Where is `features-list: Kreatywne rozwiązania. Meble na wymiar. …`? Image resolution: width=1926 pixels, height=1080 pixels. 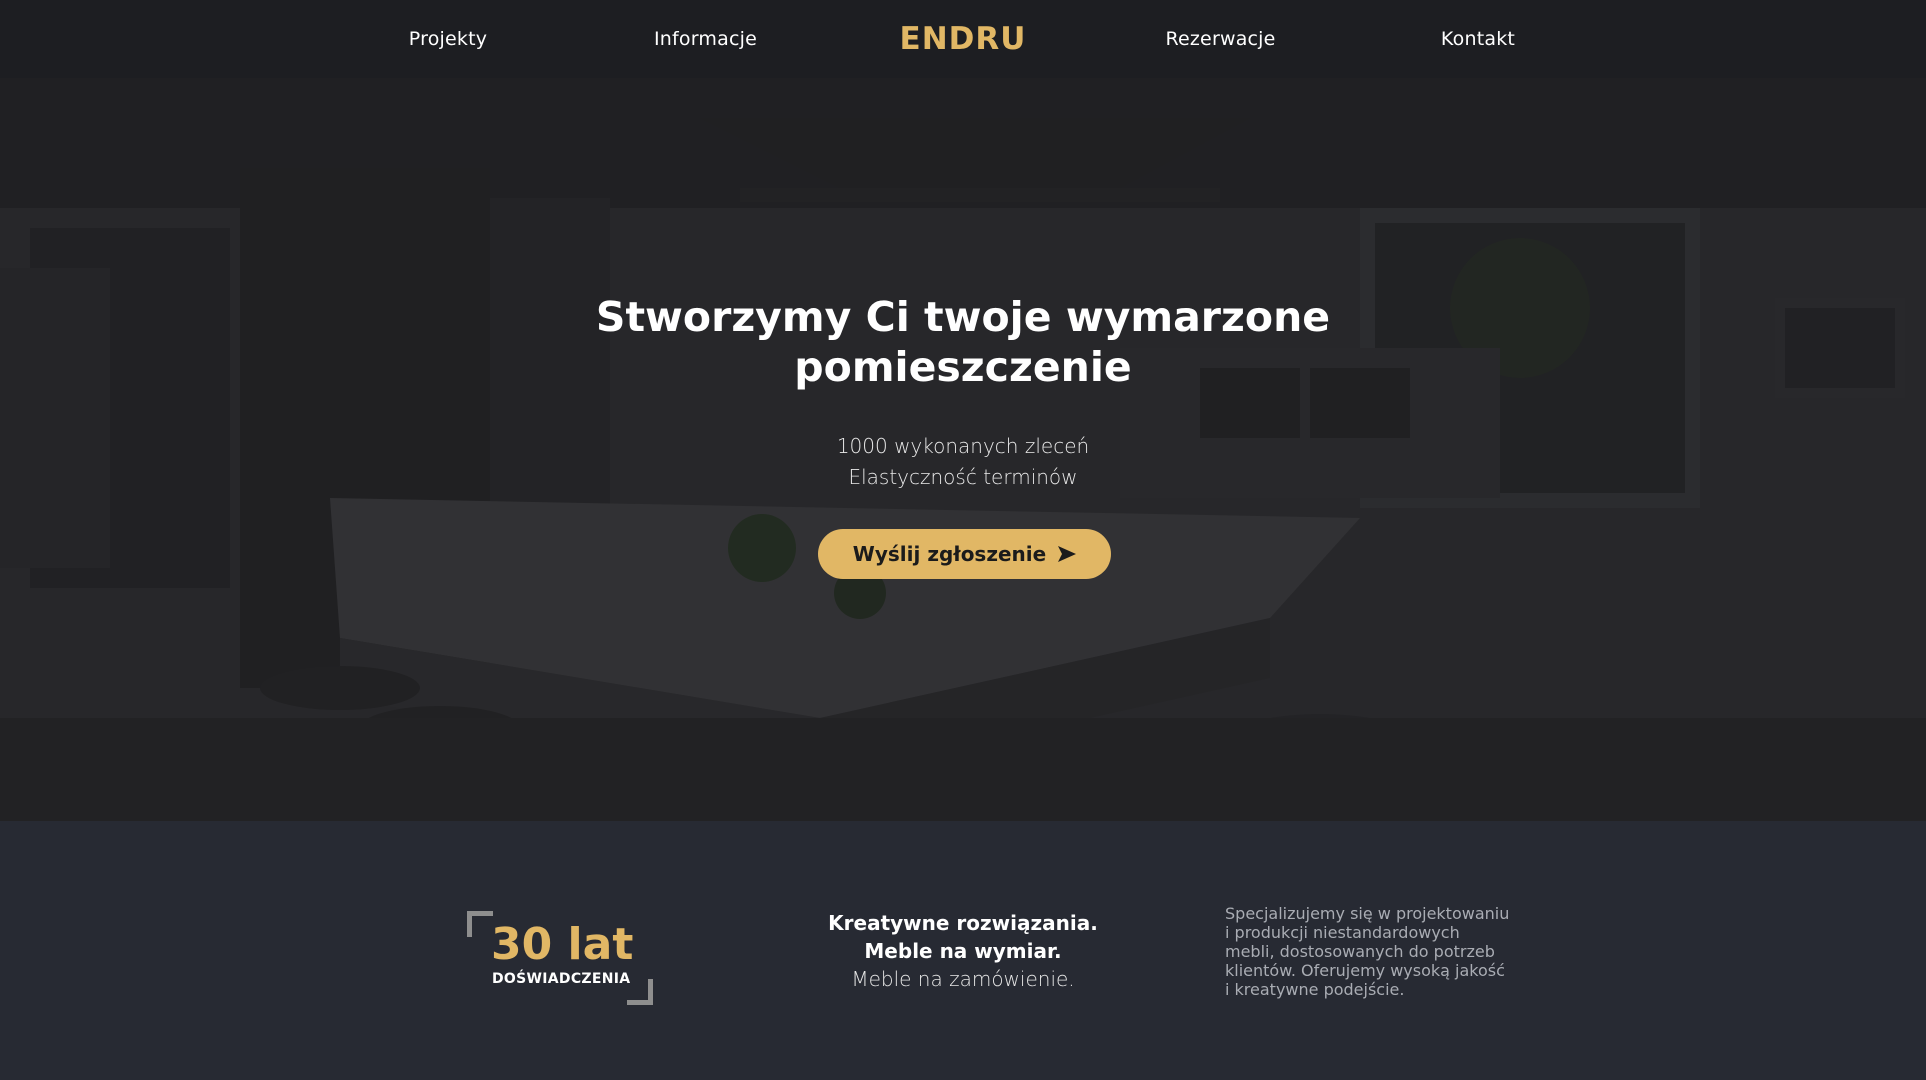
features-list: Kreatywne rozwiązania. Meble na wymiar. … is located at coordinates (963, 951).